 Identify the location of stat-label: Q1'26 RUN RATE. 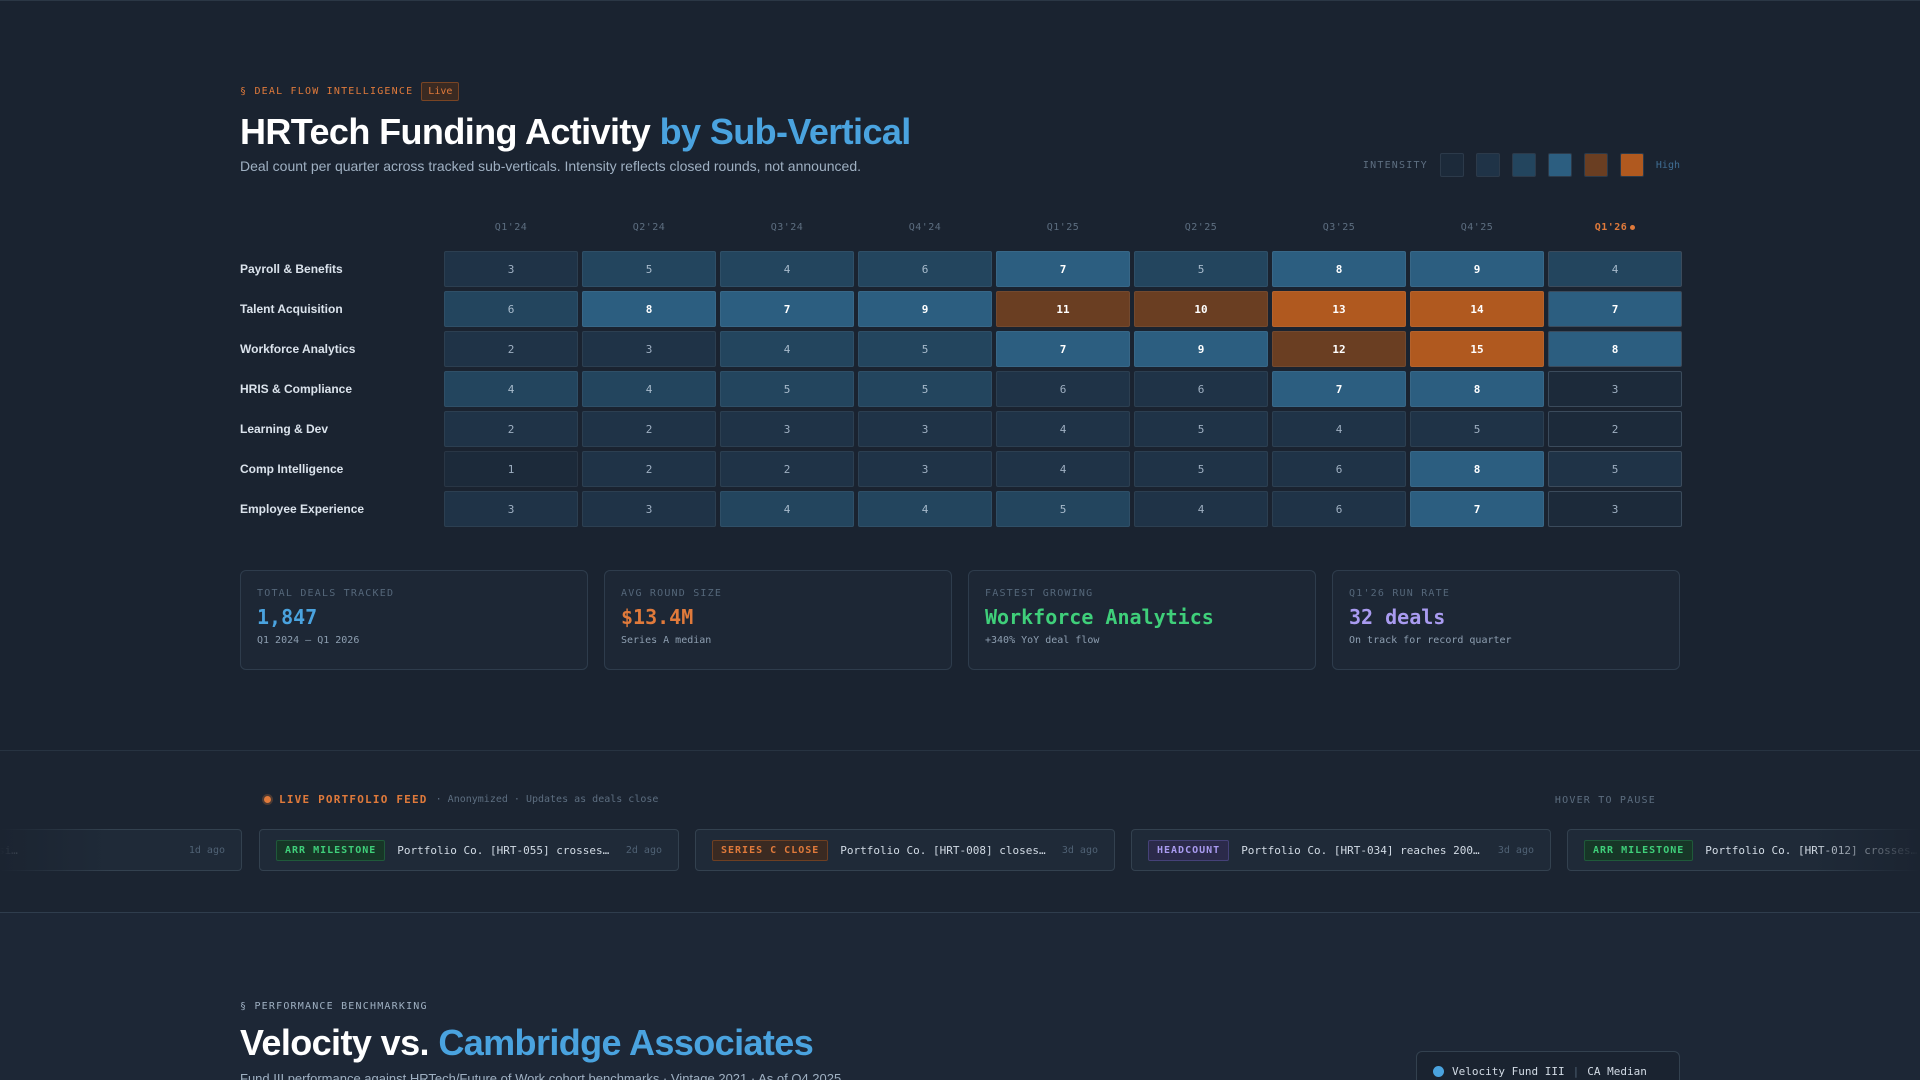
(1400, 593).